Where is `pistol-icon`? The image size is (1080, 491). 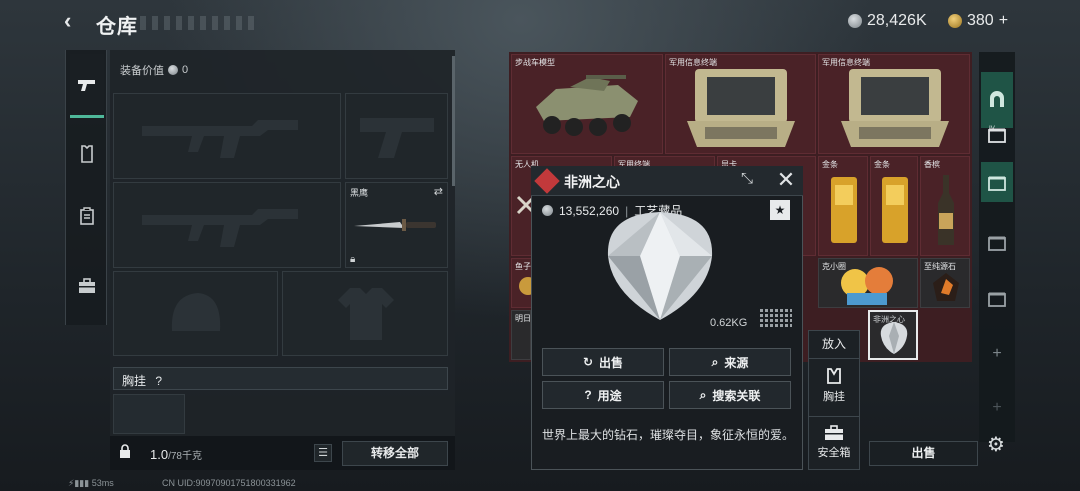
pistol-icon is located at coordinates (86, 85).